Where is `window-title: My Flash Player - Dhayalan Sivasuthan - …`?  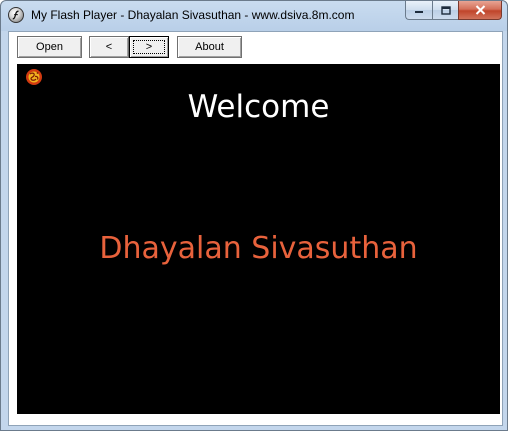
window-title: My Flash Player - Dhayalan Sivasuthan - … is located at coordinates (193, 15).